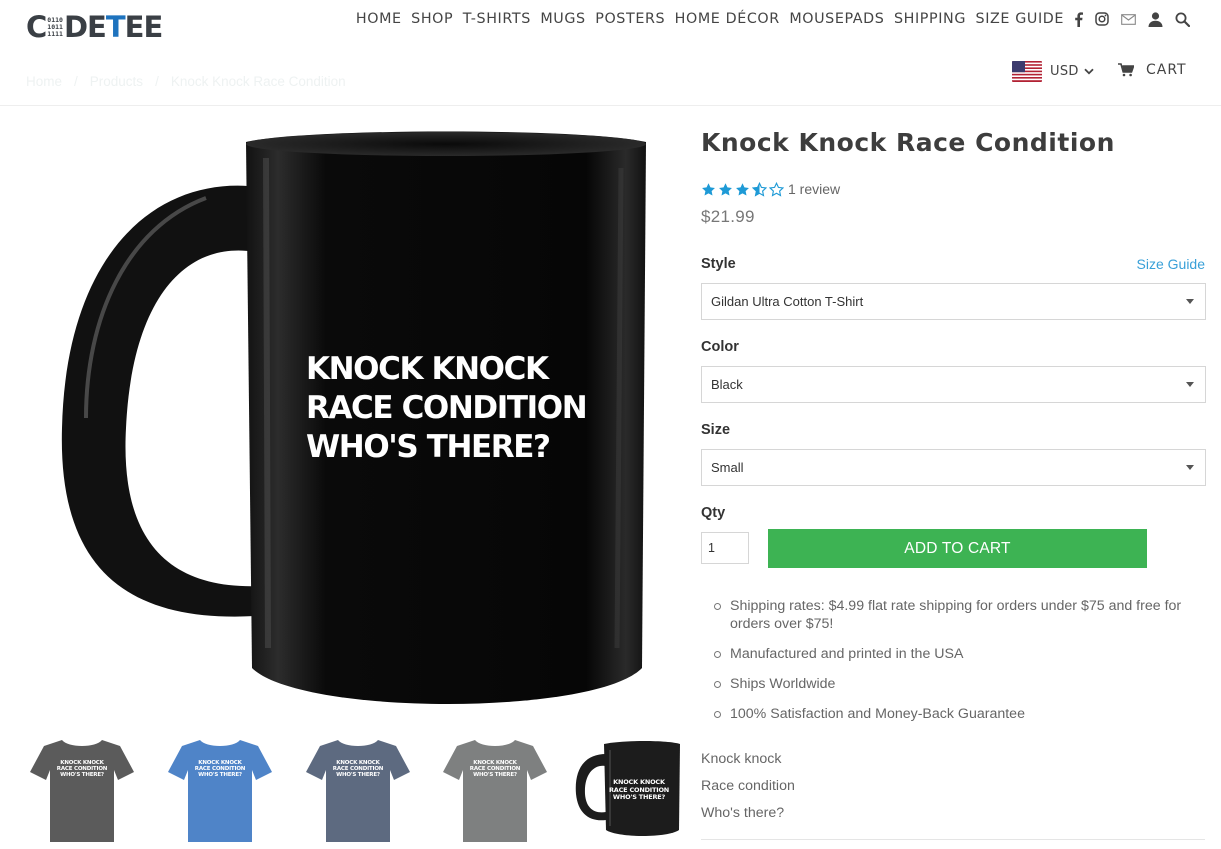 Image resolution: width=1221 pixels, height=849 pixels. I want to click on site-logo: C 0110 1011 1111 DETEE, so click(95, 27).